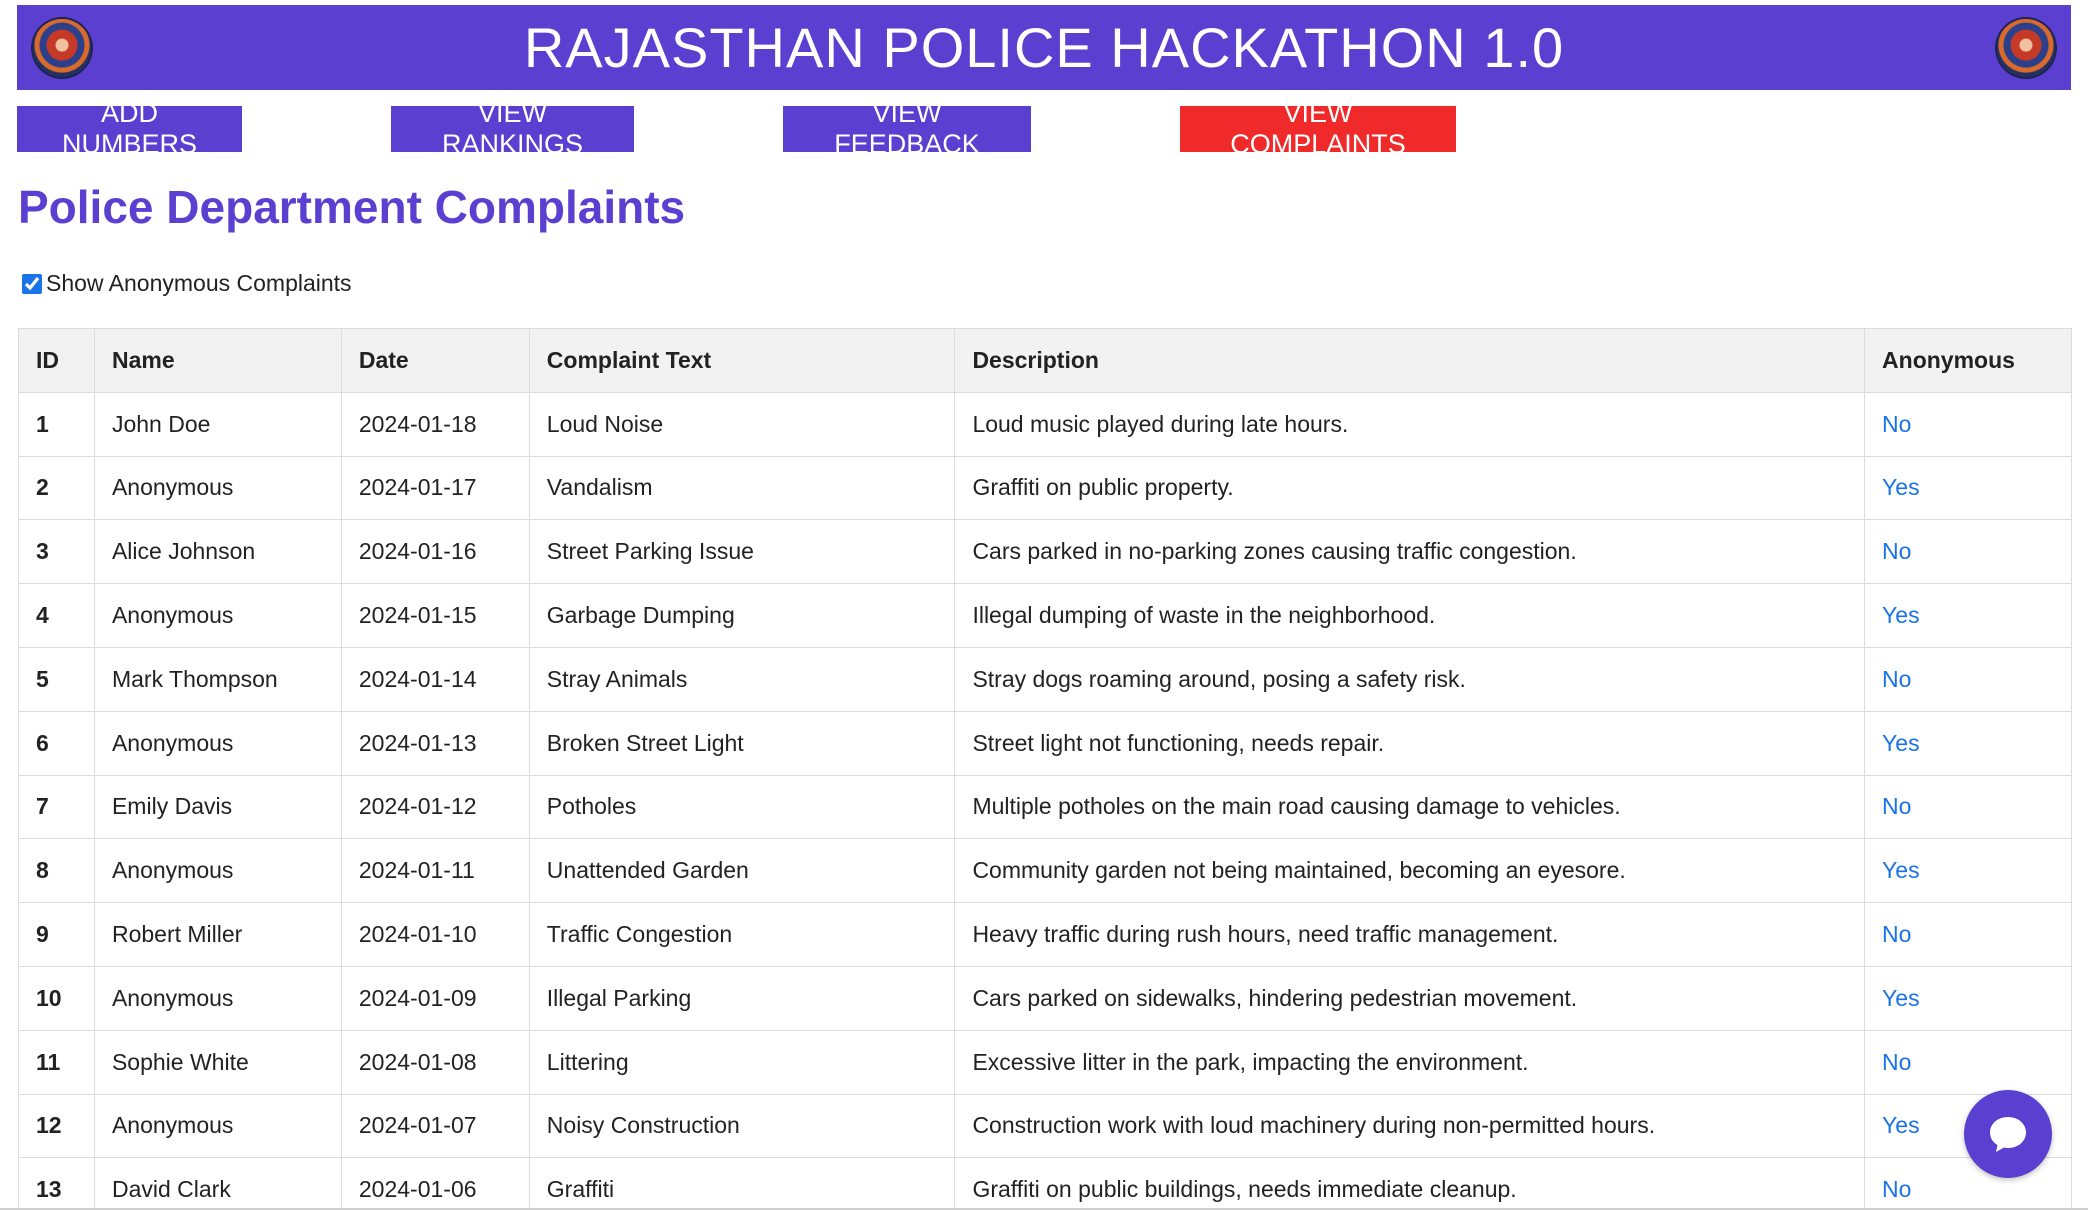 This screenshot has height=1210, width=2088. What do you see at coordinates (1410, 488) in the screenshot?
I see `cell-description: Graffiti on public property.` at bounding box center [1410, 488].